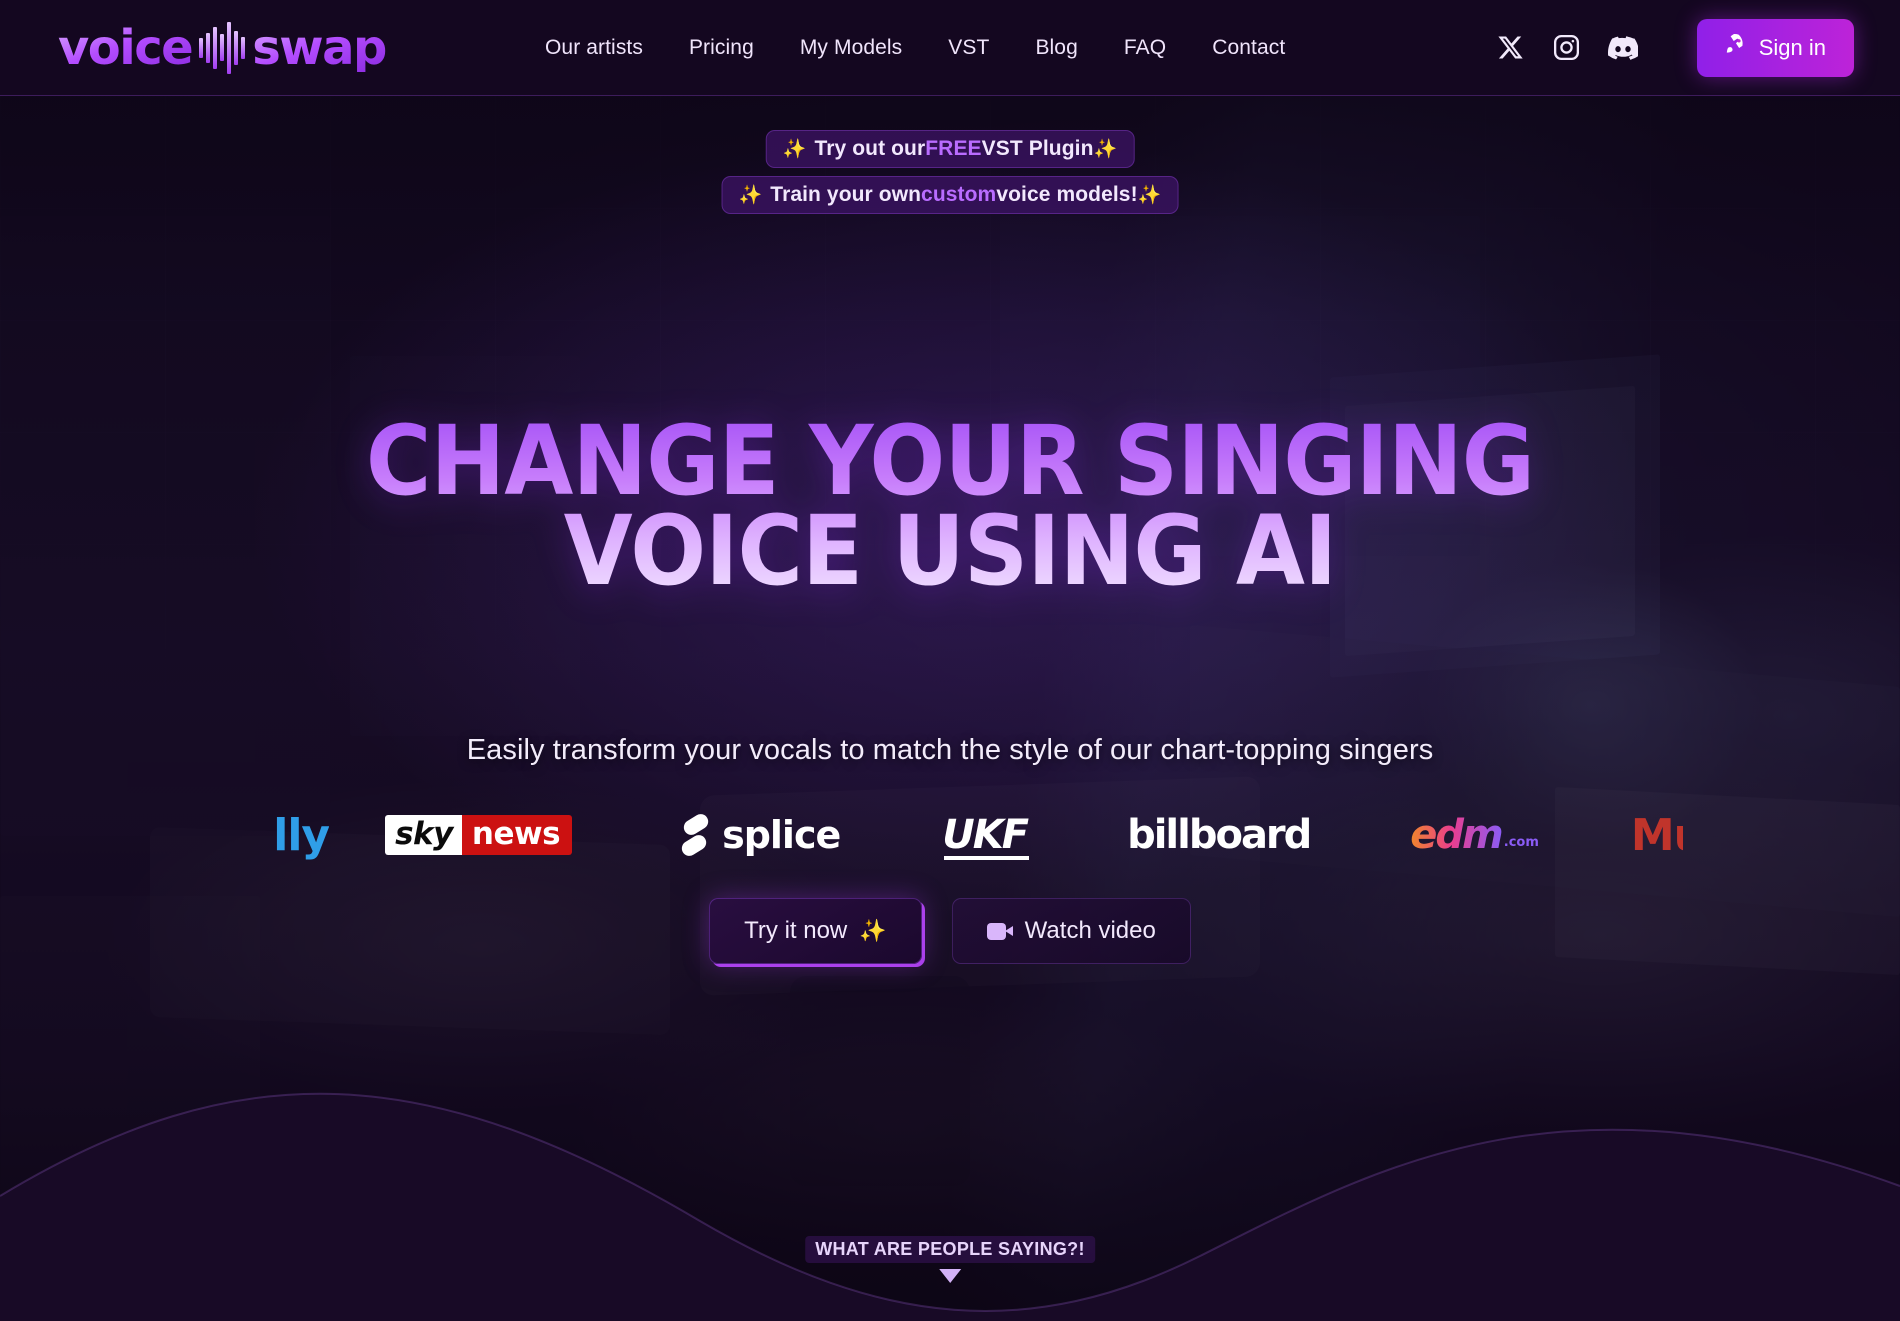 The height and width of the screenshot is (1321, 1900). Describe the element at coordinates (423, 835) in the screenshot. I see `sky-news-logo-sky: sky` at that location.